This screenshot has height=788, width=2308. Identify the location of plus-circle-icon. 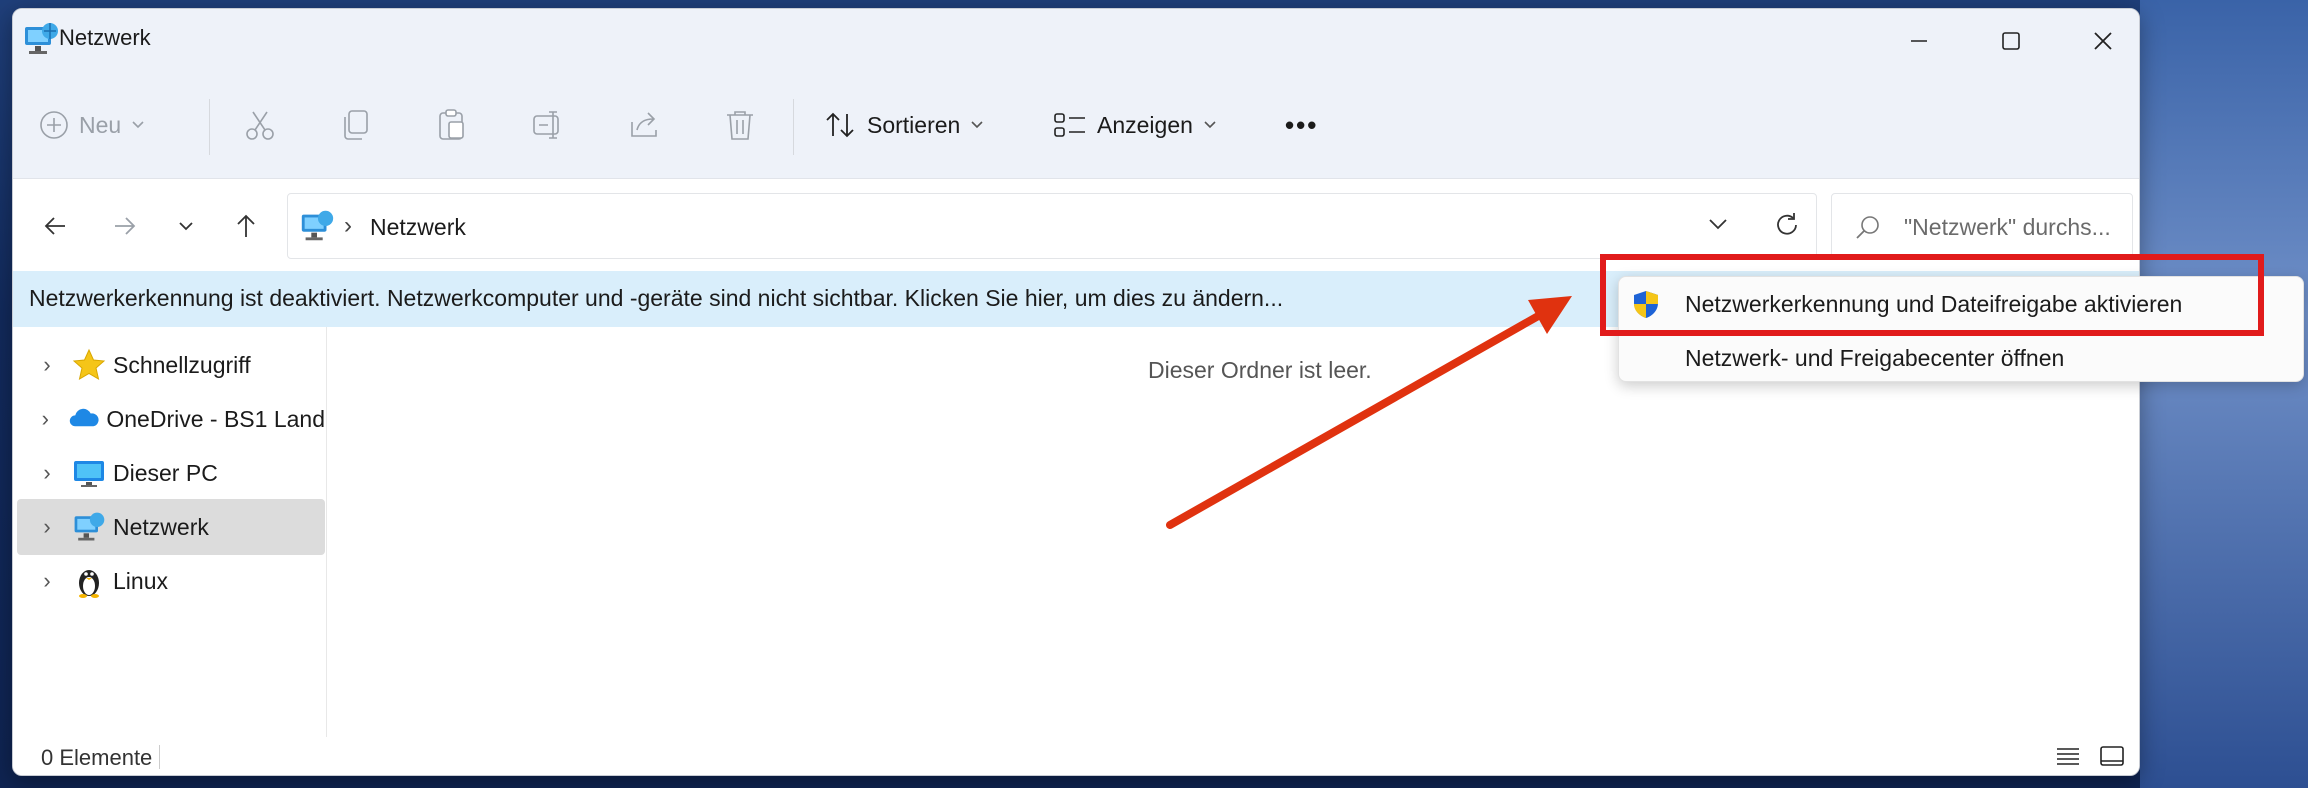
(54, 125).